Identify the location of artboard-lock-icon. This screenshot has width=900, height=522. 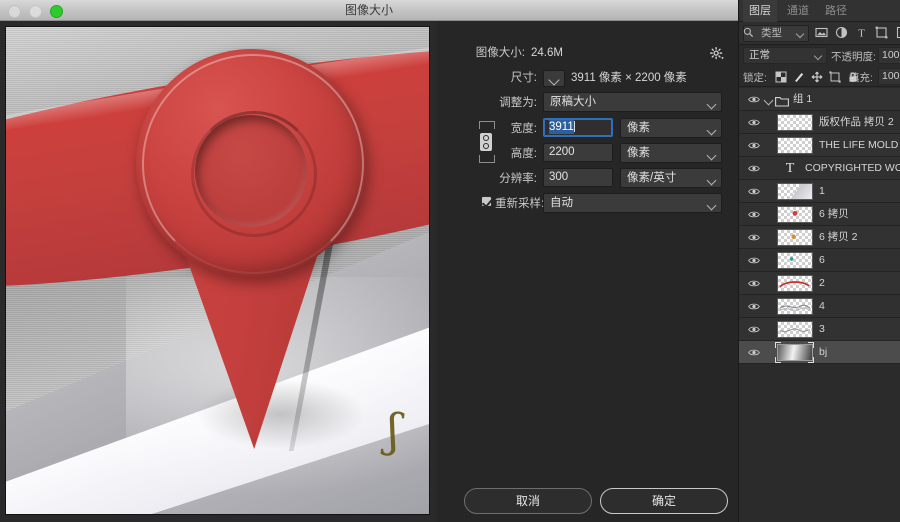
(835, 76).